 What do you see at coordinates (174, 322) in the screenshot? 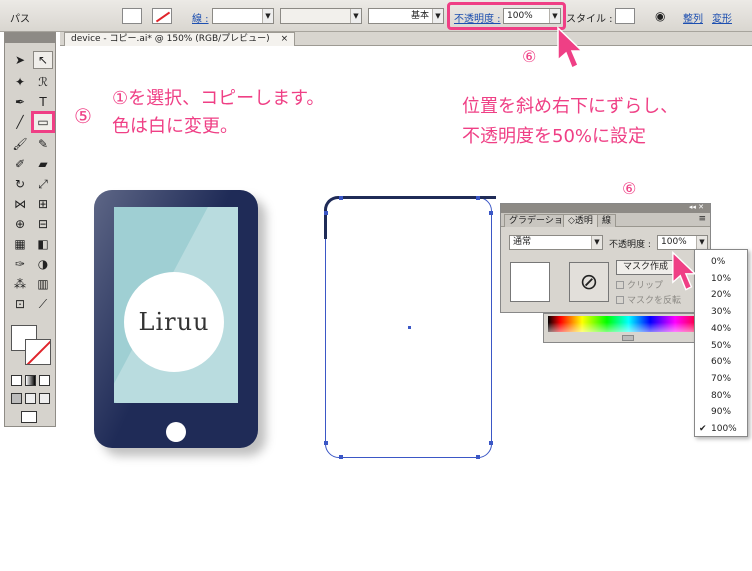
I see `logo-circle: Liruu` at bounding box center [174, 322].